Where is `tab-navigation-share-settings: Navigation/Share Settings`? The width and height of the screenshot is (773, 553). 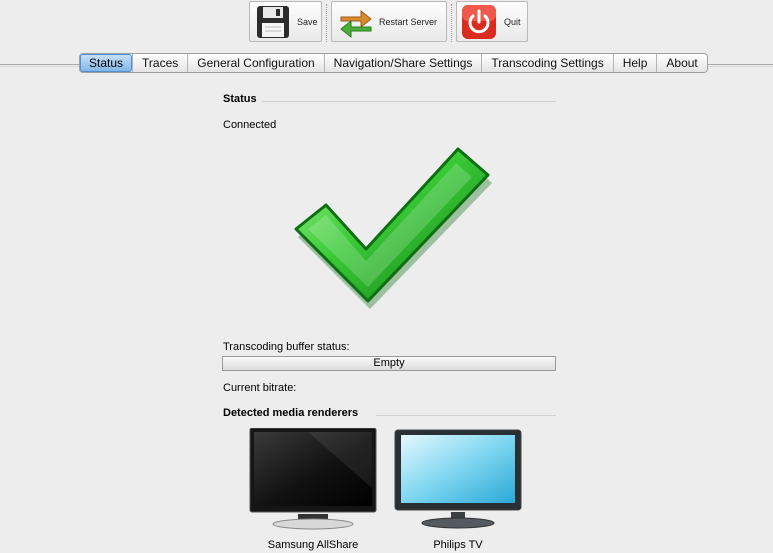 tab-navigation-share-settings: Navigation/Share Settings is located at coordinates (402, 63).